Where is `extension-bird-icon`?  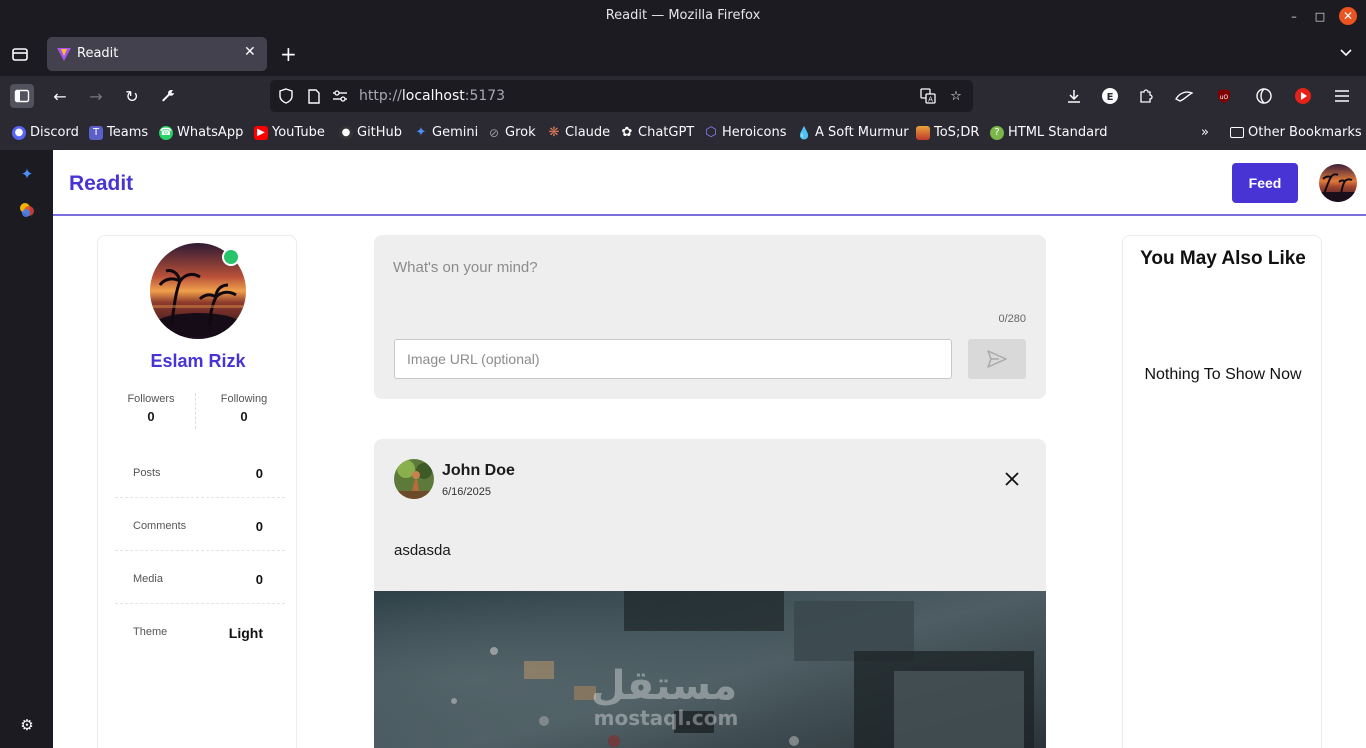 extension-bird-icon is located at coordinates (1184, 96).